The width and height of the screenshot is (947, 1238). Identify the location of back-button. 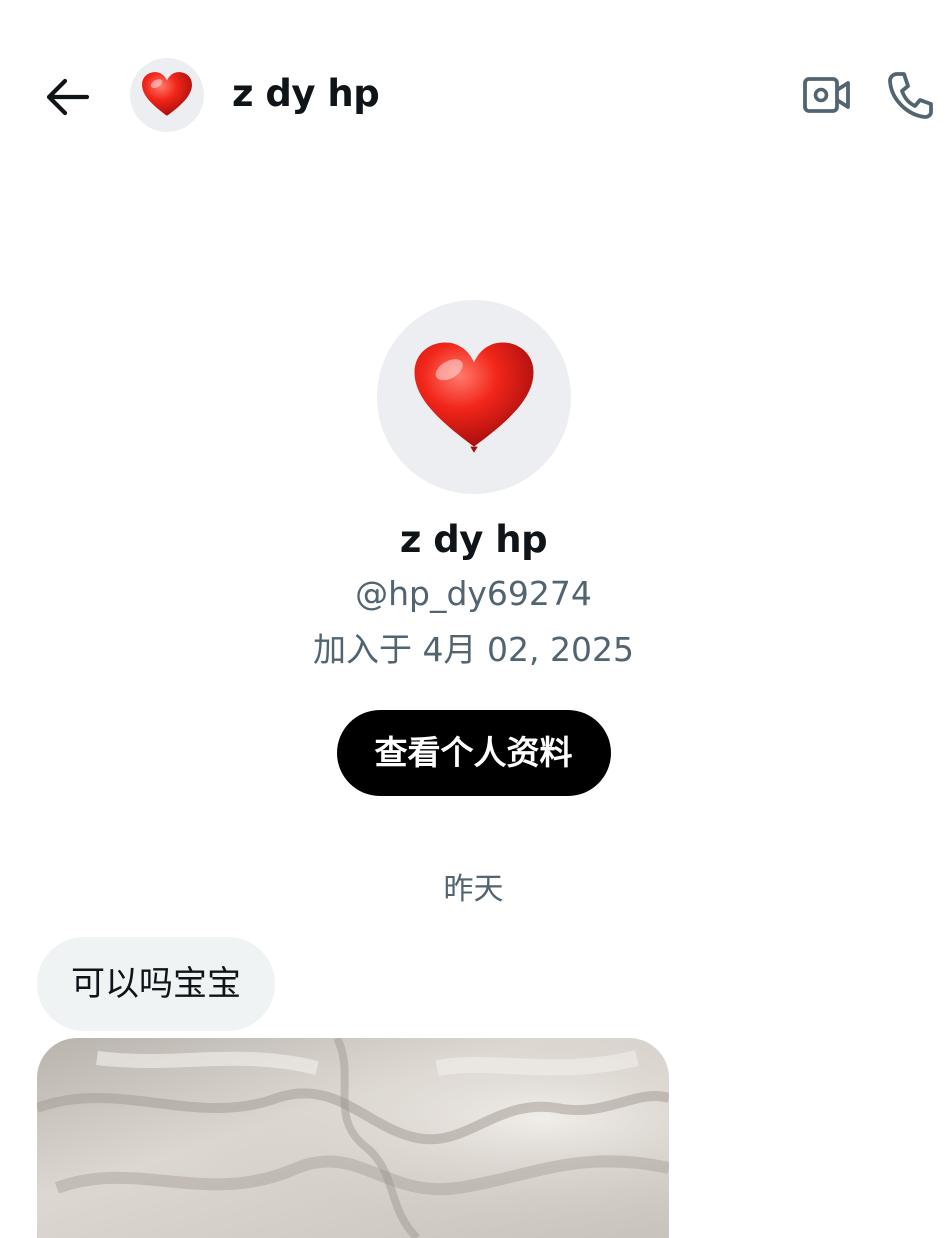
(67, 97).